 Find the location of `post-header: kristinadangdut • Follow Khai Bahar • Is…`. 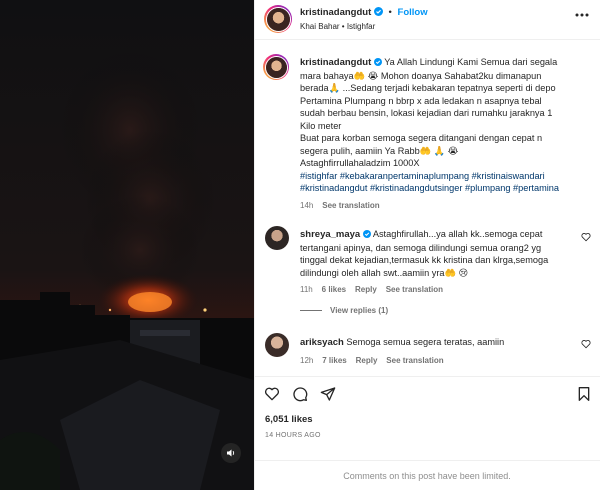

post-header: kristinadangdut • Follow Khai Bahar • Is… is located at coordinates (427, 20).